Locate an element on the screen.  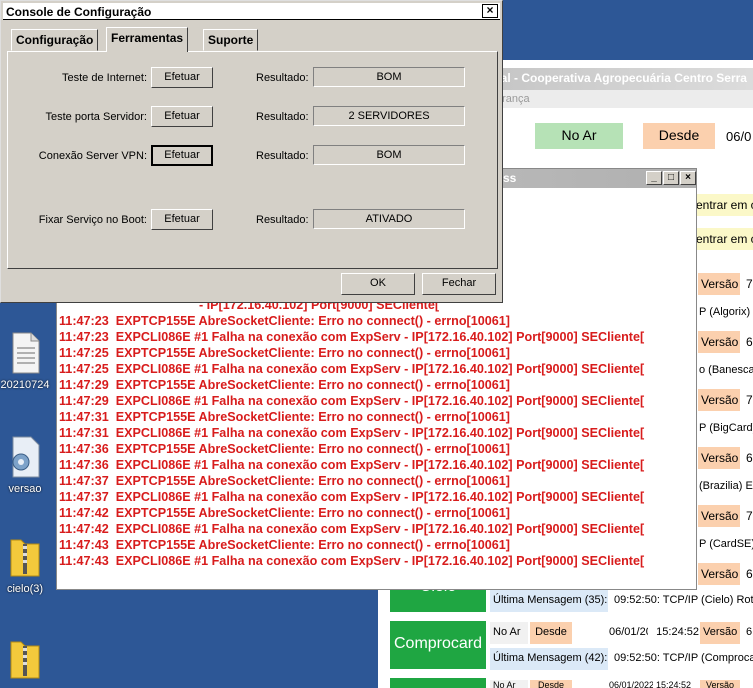
server-port-test-label: Teste porta Servidor: is located at coordinates (96, 117).